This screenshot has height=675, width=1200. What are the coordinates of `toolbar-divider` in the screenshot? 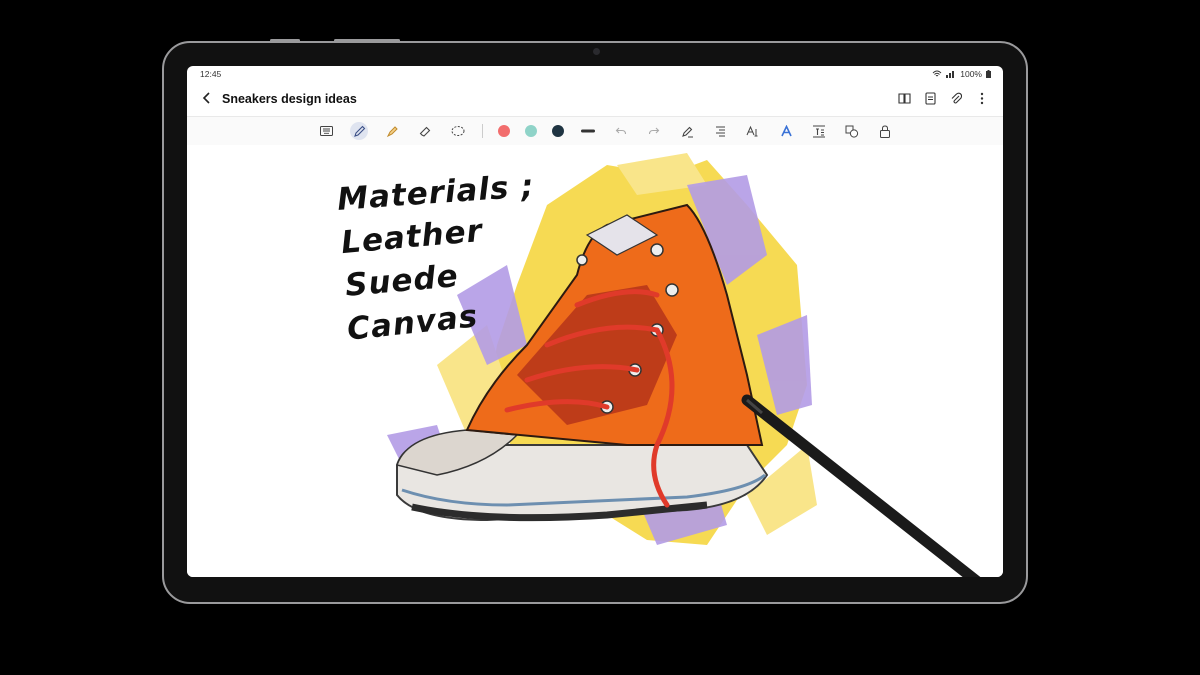 It's located at (482, 131).